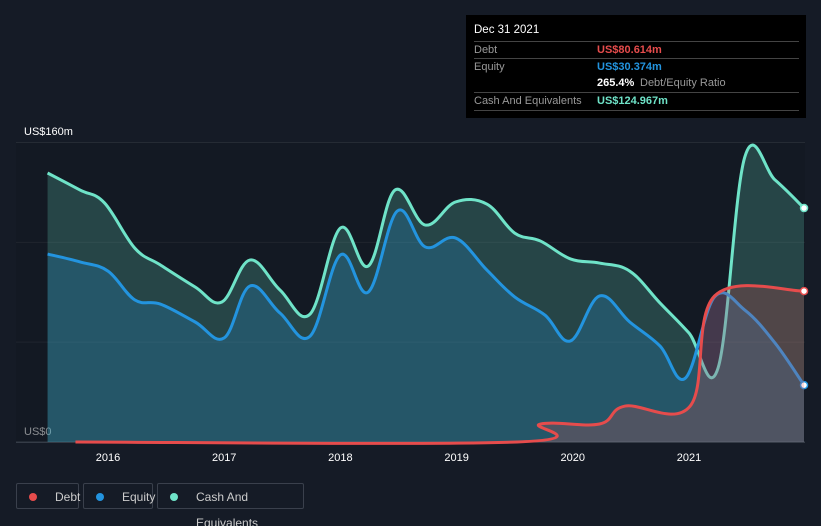 This screenshot has width=821, height=526. What do you see at coordinates (573, 458) in the screenshot?
I see `x-tick-label: 2020` at bounding box center [573, 458].